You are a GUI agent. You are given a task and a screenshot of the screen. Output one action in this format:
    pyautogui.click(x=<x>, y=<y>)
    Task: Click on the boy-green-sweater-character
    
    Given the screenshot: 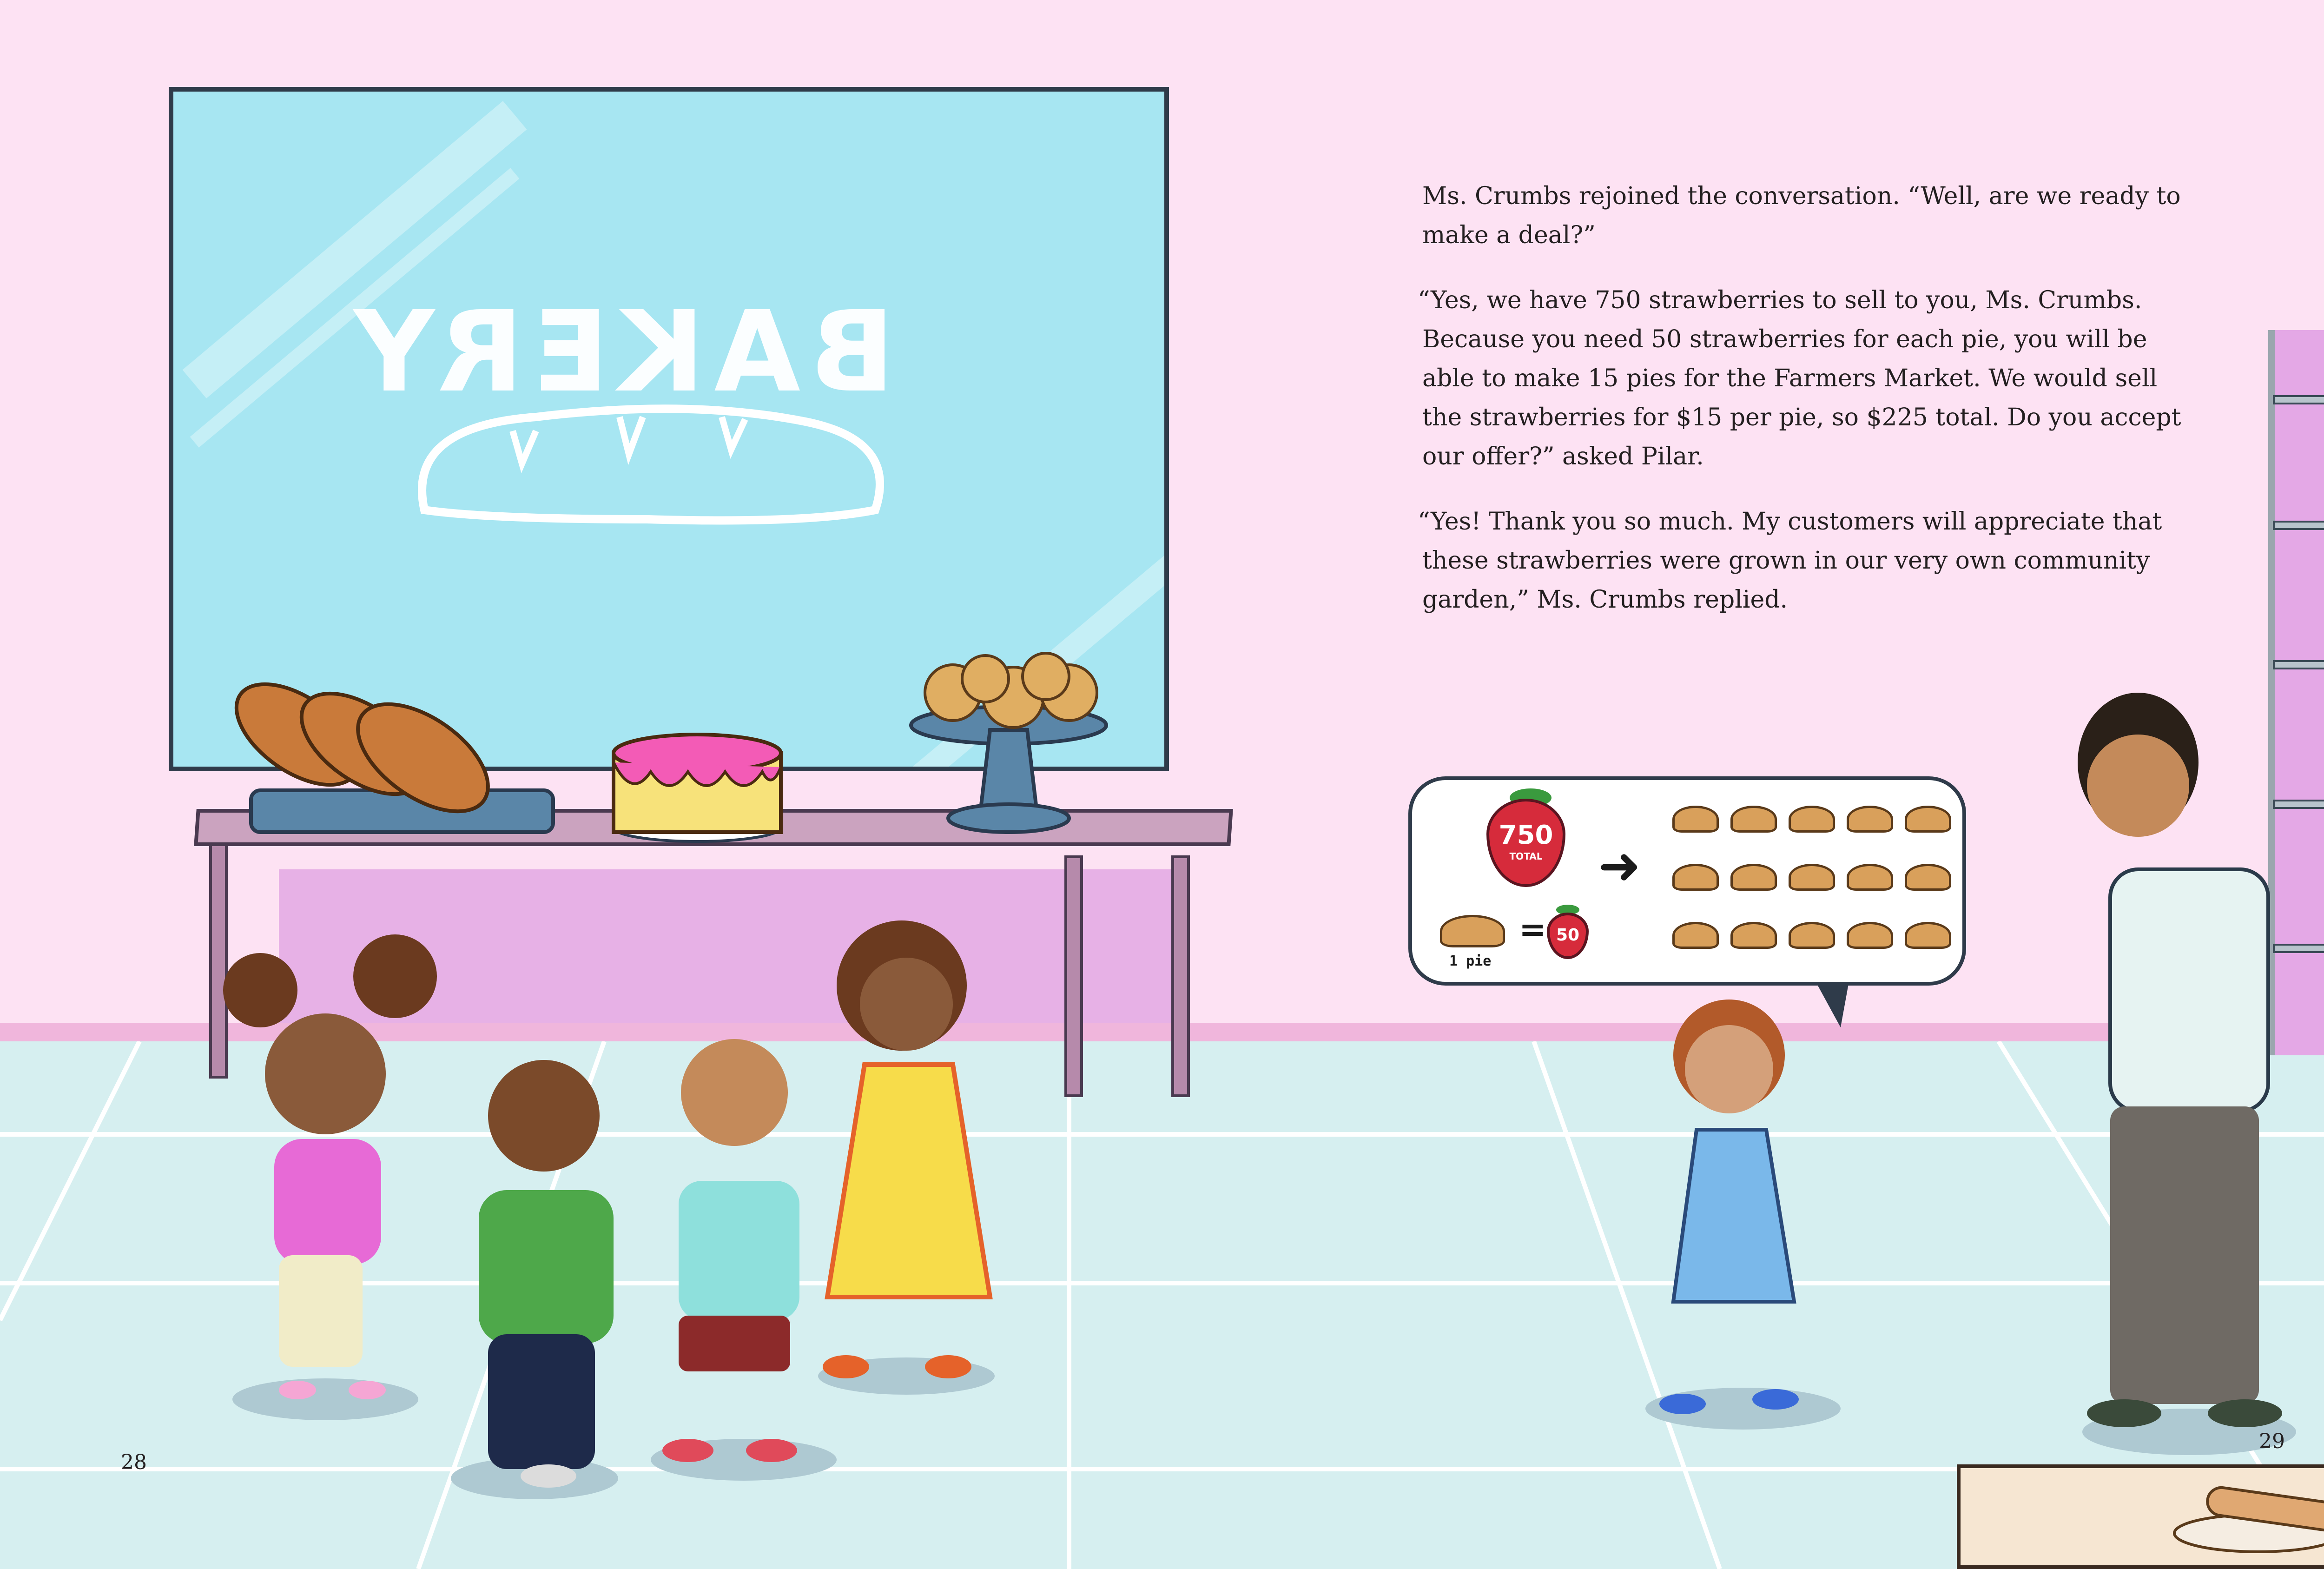 What is the action you would take?
    pyautogui.click(x=534, y=1279)
    